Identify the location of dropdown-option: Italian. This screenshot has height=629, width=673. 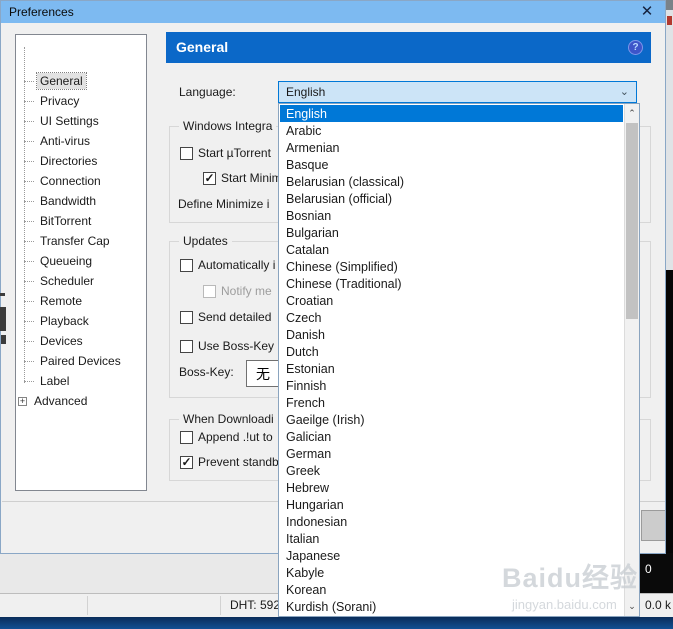
(451, 538).